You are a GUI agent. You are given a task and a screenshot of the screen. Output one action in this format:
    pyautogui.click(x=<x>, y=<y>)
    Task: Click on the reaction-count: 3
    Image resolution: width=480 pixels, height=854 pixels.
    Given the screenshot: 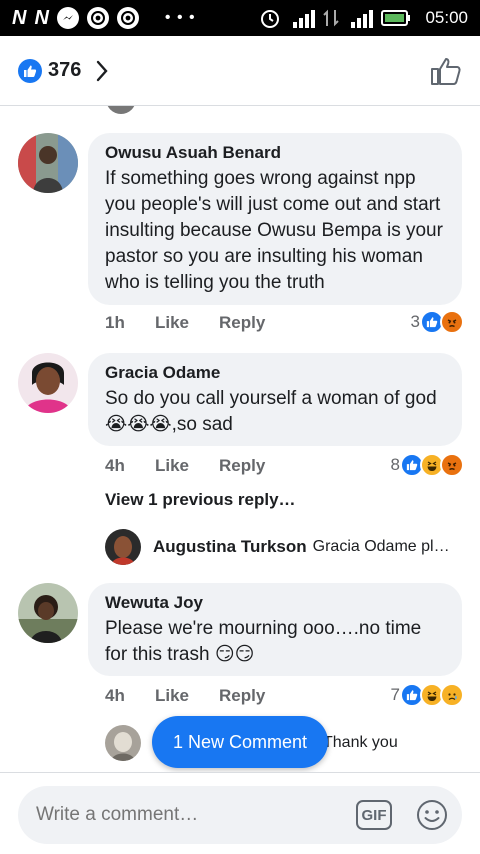 What is the action you would take?
    pyautogui.click(x=415, y=321)
    